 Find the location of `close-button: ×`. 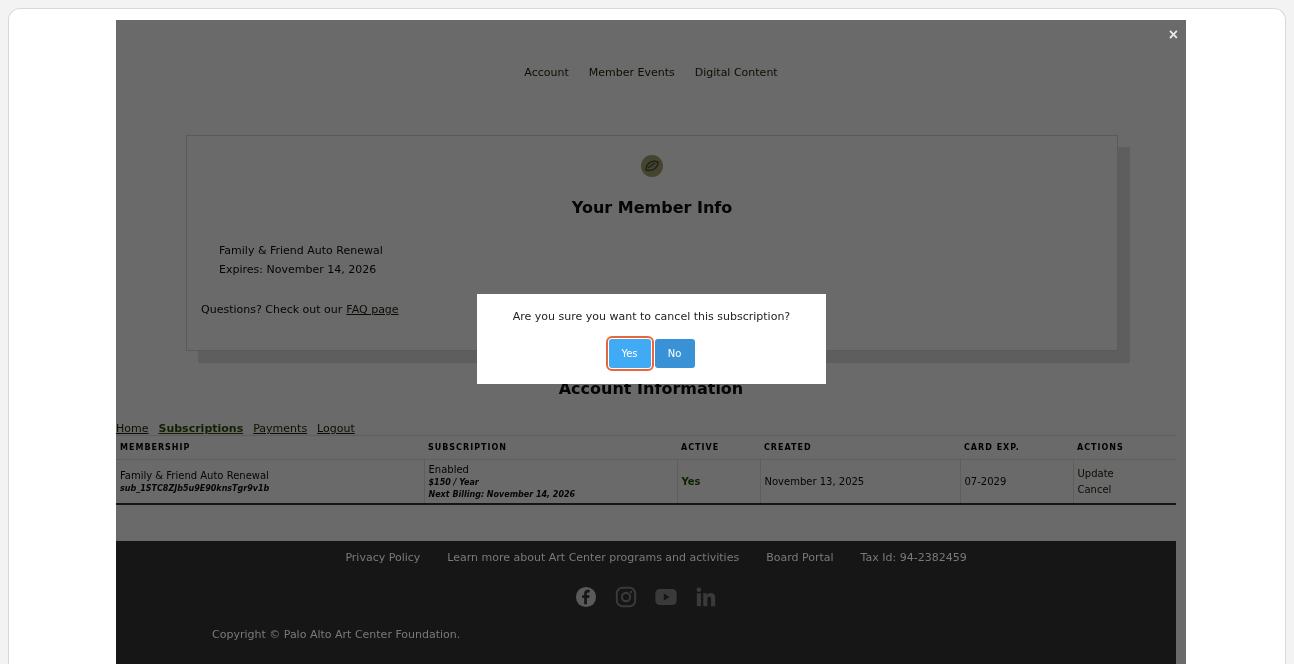

close-button: × is located at coordinates (1173, 35).